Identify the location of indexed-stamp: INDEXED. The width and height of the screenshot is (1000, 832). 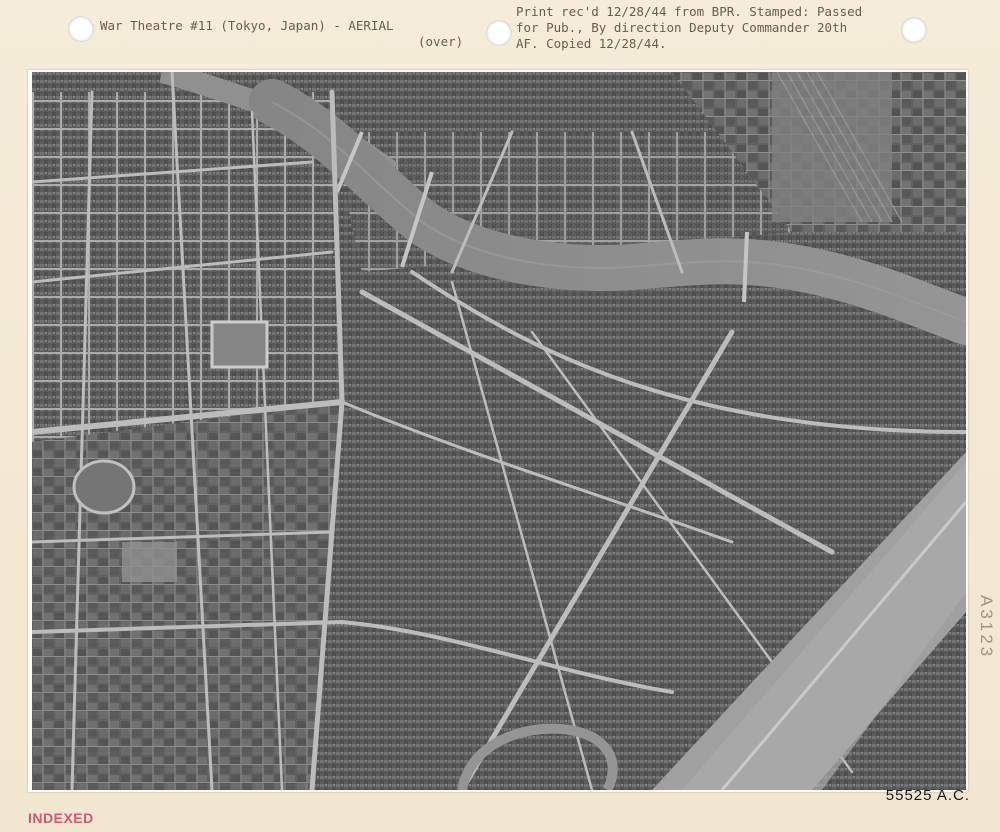
(61, 818).